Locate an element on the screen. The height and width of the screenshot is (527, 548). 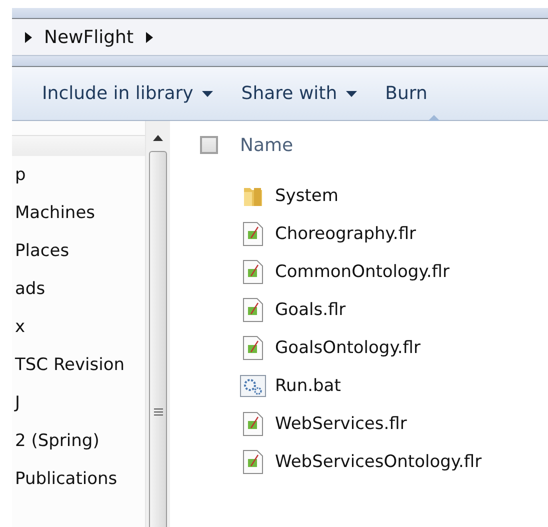
navigation-item: x is located at coordinates (78, 327).